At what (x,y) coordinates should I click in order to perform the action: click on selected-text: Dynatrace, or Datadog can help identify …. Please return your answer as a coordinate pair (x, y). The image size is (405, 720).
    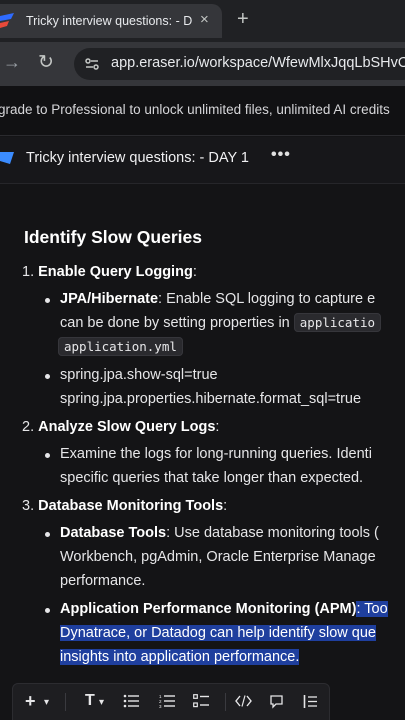
    Looking at the image, I should click on (218, 633).